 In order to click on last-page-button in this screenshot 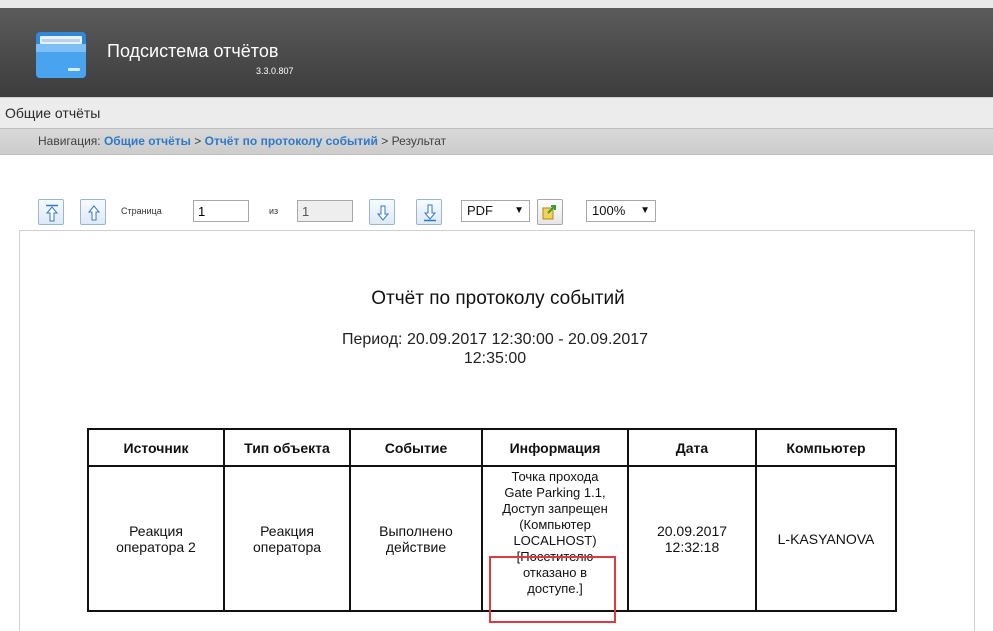, I will do `click(429, 212)`.